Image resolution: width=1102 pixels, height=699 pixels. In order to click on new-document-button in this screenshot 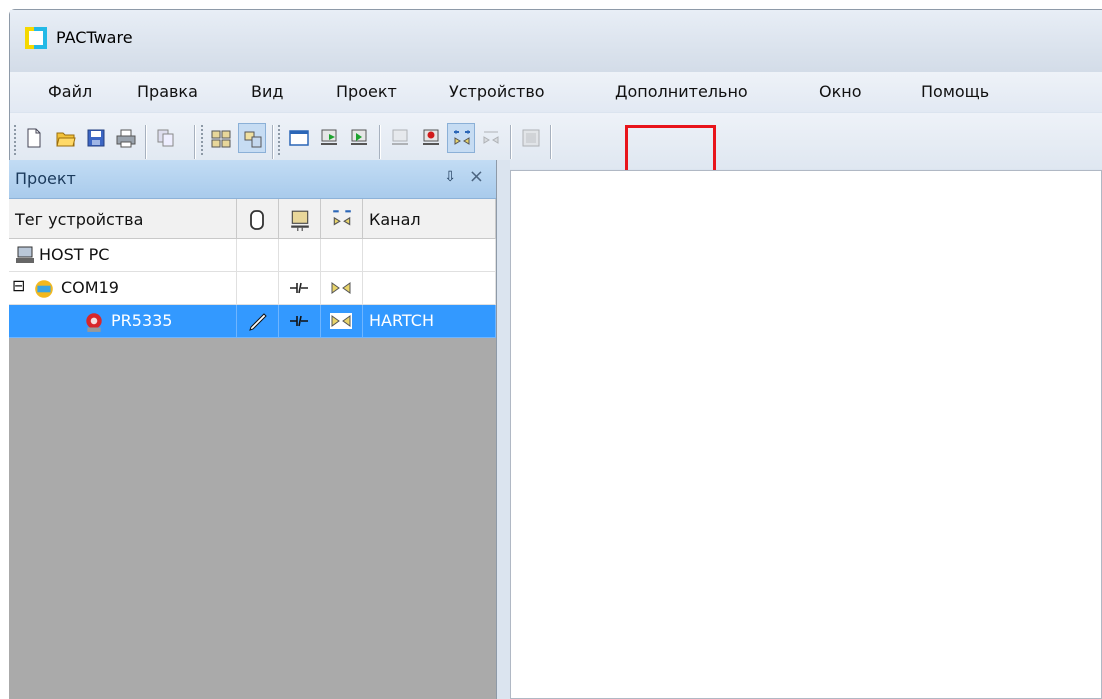, I will do `click(34, 138)`.